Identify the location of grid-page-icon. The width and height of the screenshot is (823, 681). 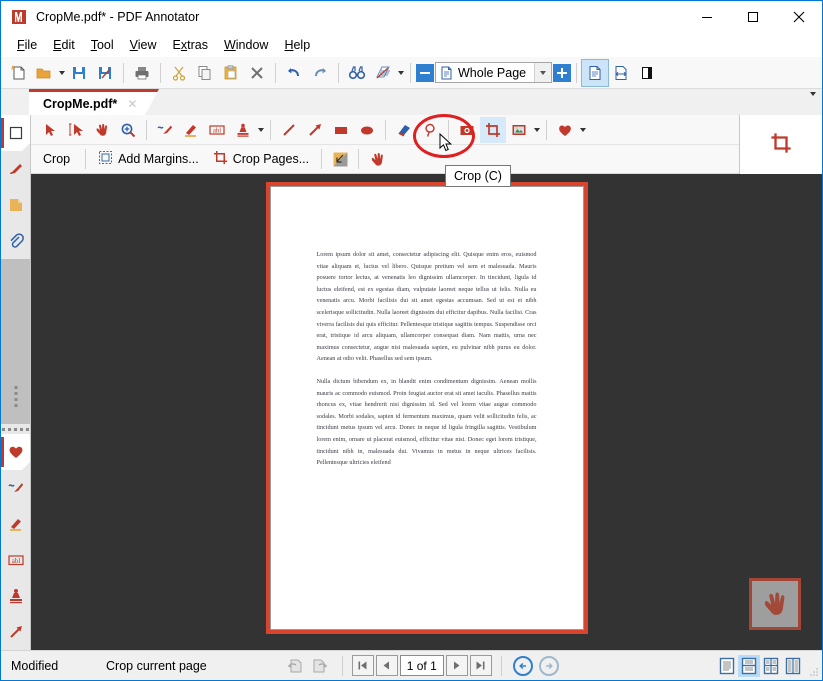
(793, 665).